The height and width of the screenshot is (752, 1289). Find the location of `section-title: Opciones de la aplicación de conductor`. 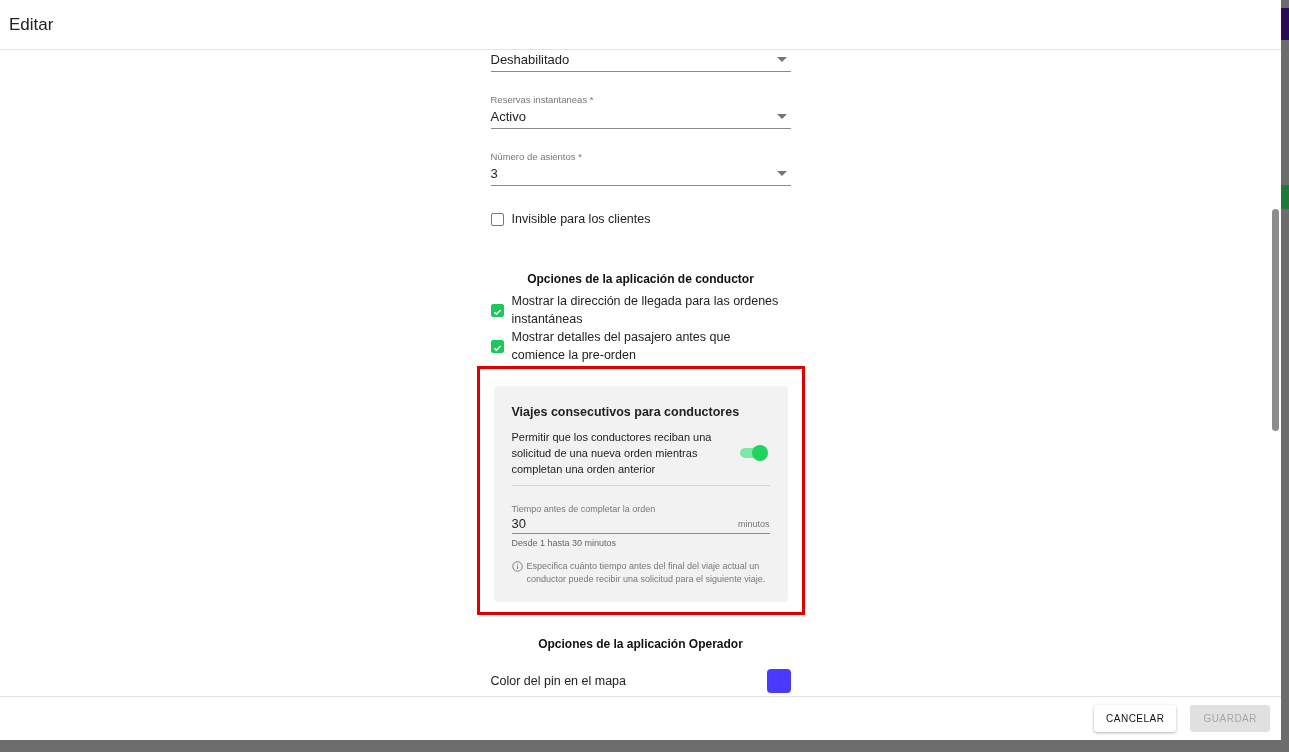

section-title: Opciones de la aplicación de conductor is located at coordinates (640, 279).